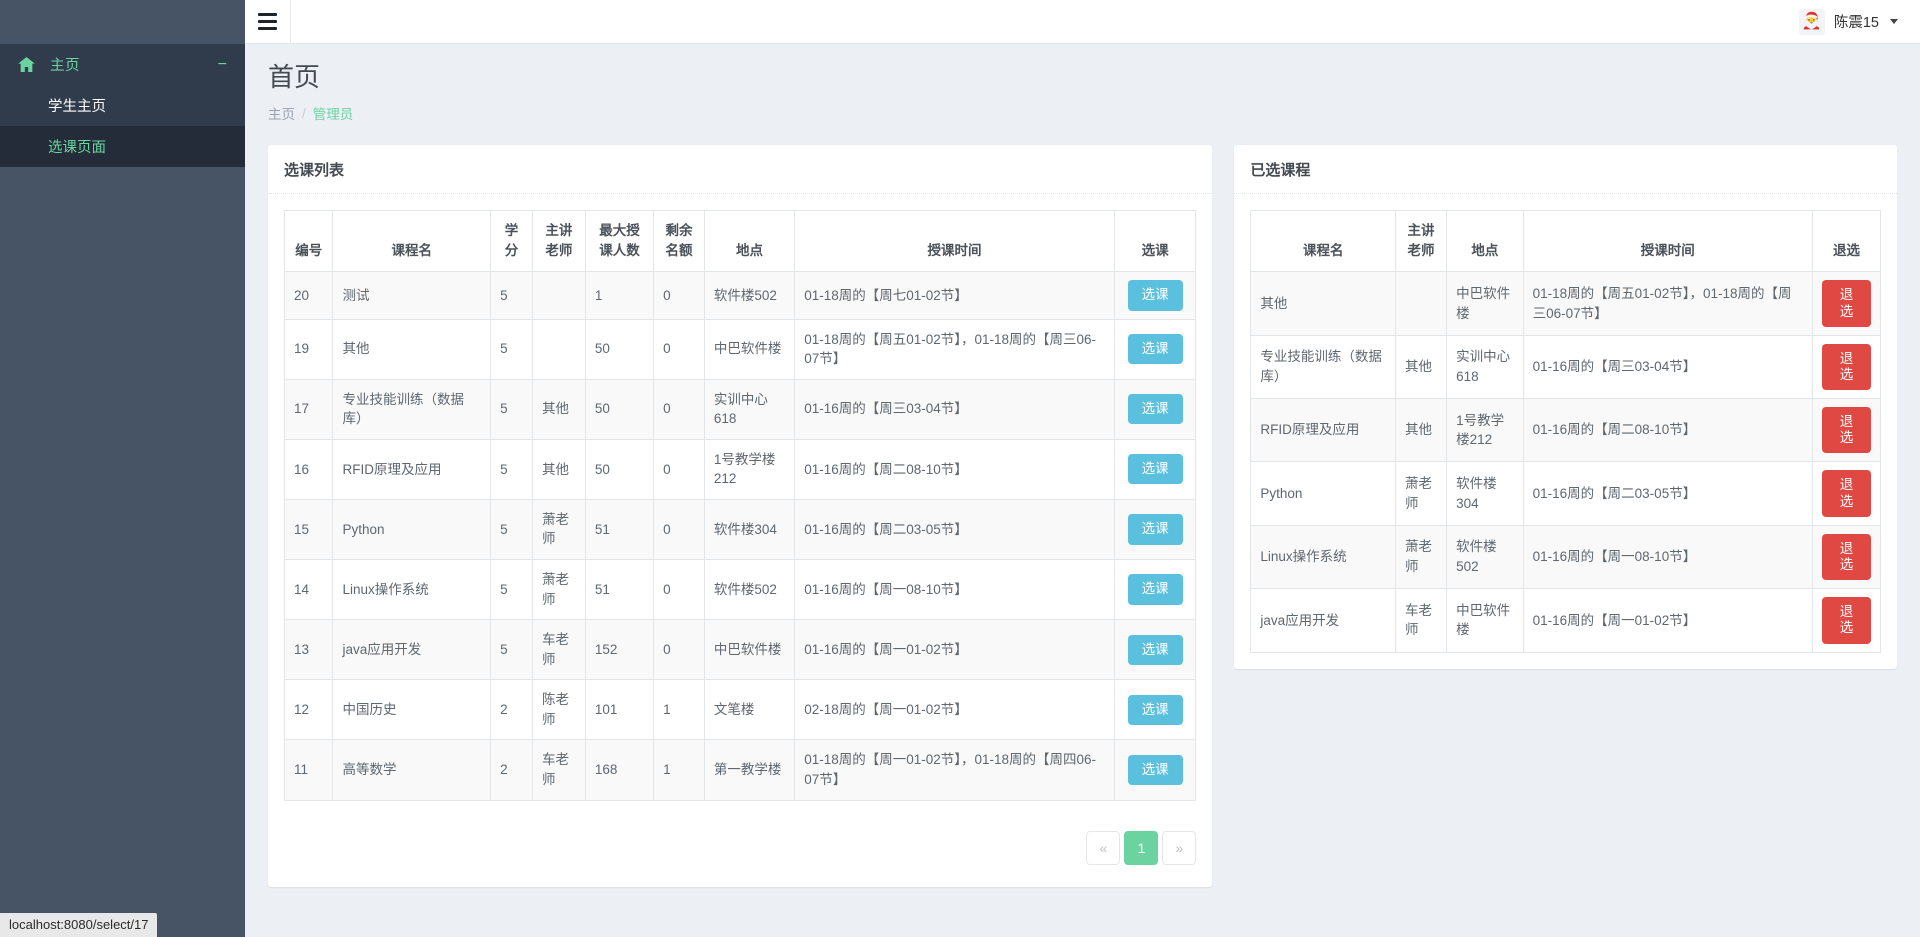 The width and height of the screenshot is (1920, 937). I want to click on sidebar-item-course-selection-label: 选课页面, so click(77, 148).